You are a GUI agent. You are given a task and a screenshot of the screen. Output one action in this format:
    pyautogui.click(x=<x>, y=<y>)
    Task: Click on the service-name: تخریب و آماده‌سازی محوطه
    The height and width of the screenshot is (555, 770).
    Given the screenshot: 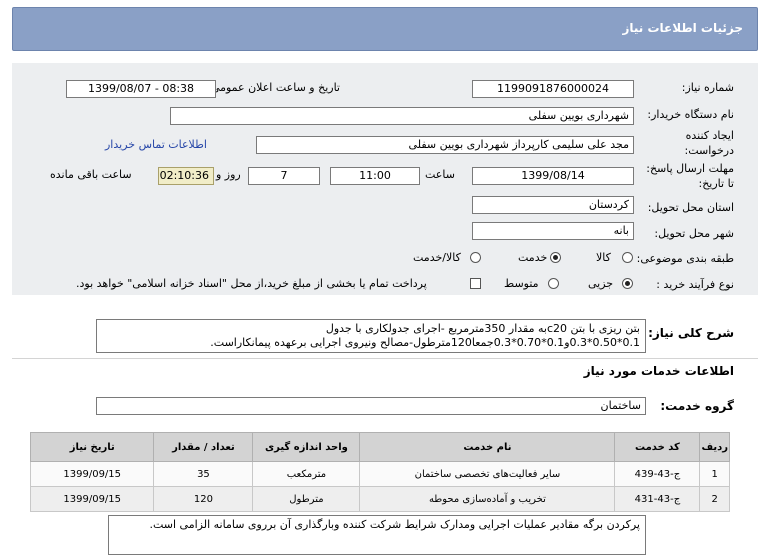 What is the action you would take?
    pyautogui.click(x=487, y=499)
    